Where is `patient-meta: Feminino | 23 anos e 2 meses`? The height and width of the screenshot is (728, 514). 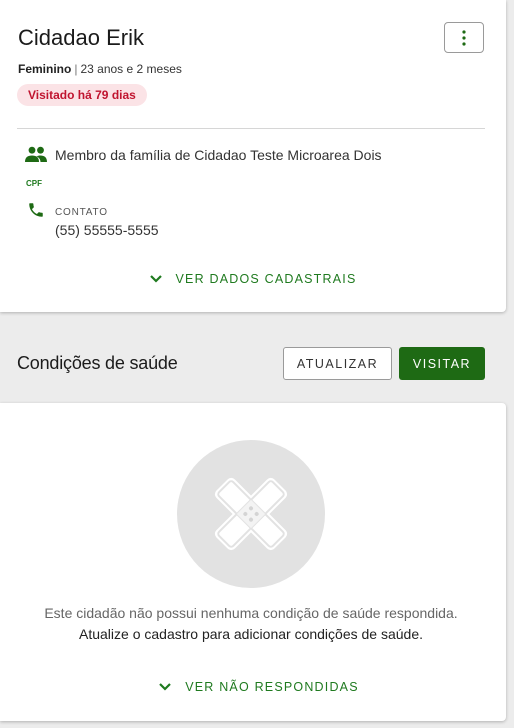
patient-meta: Feminino | 23 anos e 2 meses is located at coordinates (100, 69).